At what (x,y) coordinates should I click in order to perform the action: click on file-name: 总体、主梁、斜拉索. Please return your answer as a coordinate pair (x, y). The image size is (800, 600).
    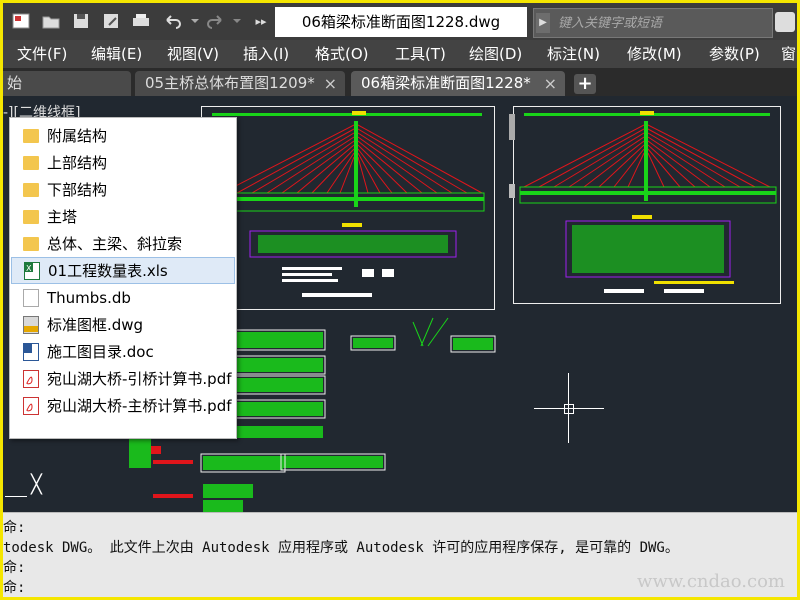
    Looking at the image, I should click on (115, 244).